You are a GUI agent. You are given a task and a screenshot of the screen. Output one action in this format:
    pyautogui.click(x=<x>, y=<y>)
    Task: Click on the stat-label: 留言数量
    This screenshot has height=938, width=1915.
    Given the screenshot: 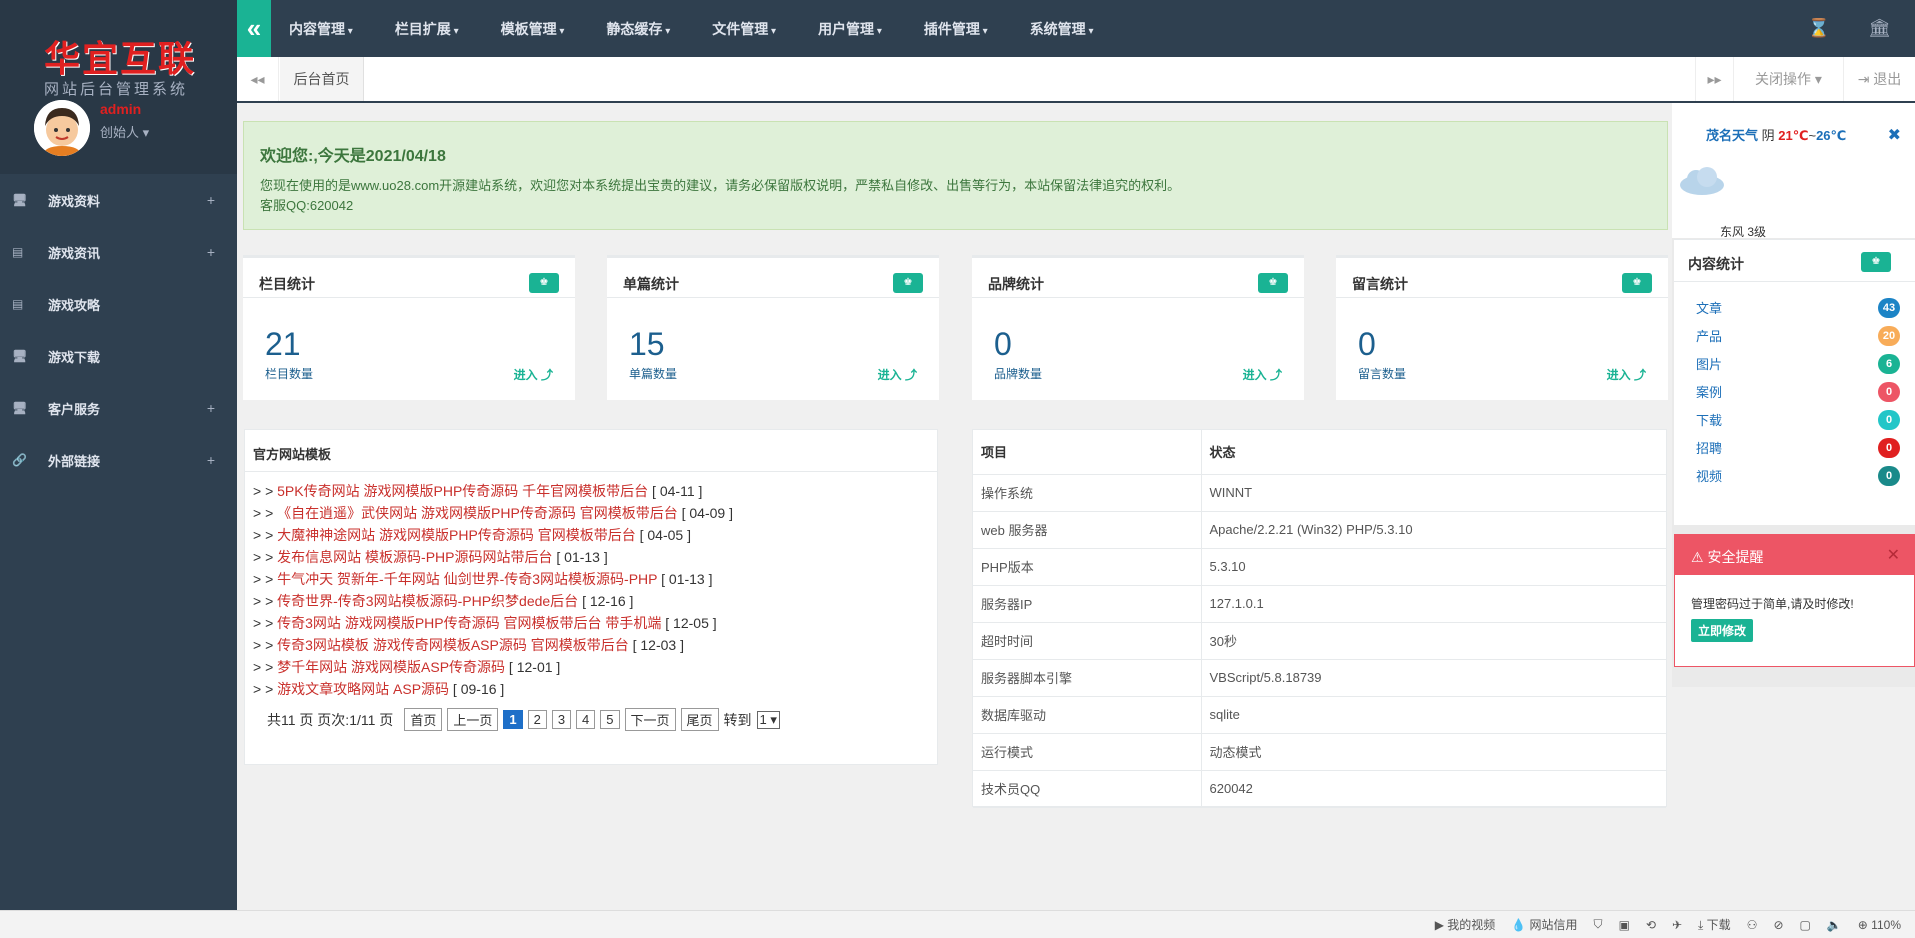 What is the action you would take?
    pyautogui.click(x=1382, y=374)
    